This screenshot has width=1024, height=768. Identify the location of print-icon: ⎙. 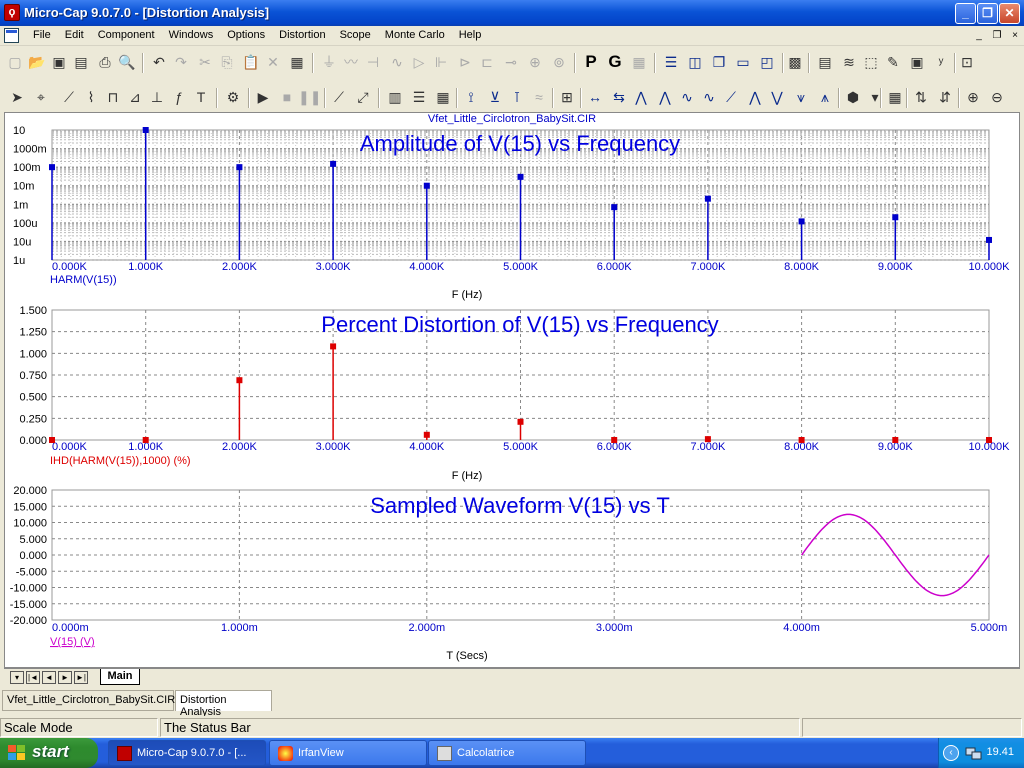
(105, 62).